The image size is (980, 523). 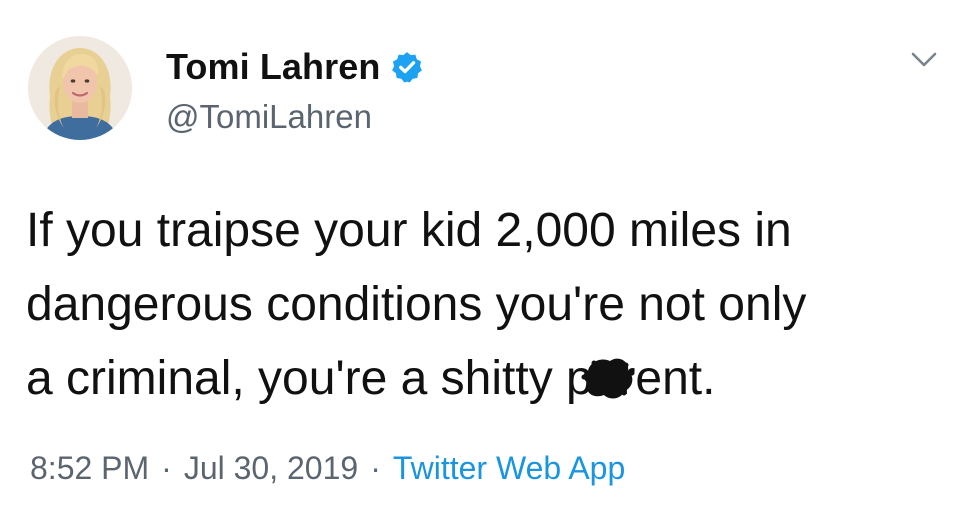 I want to click on tweet-date: Jul 30, 2019, so click(x=271, y=468).